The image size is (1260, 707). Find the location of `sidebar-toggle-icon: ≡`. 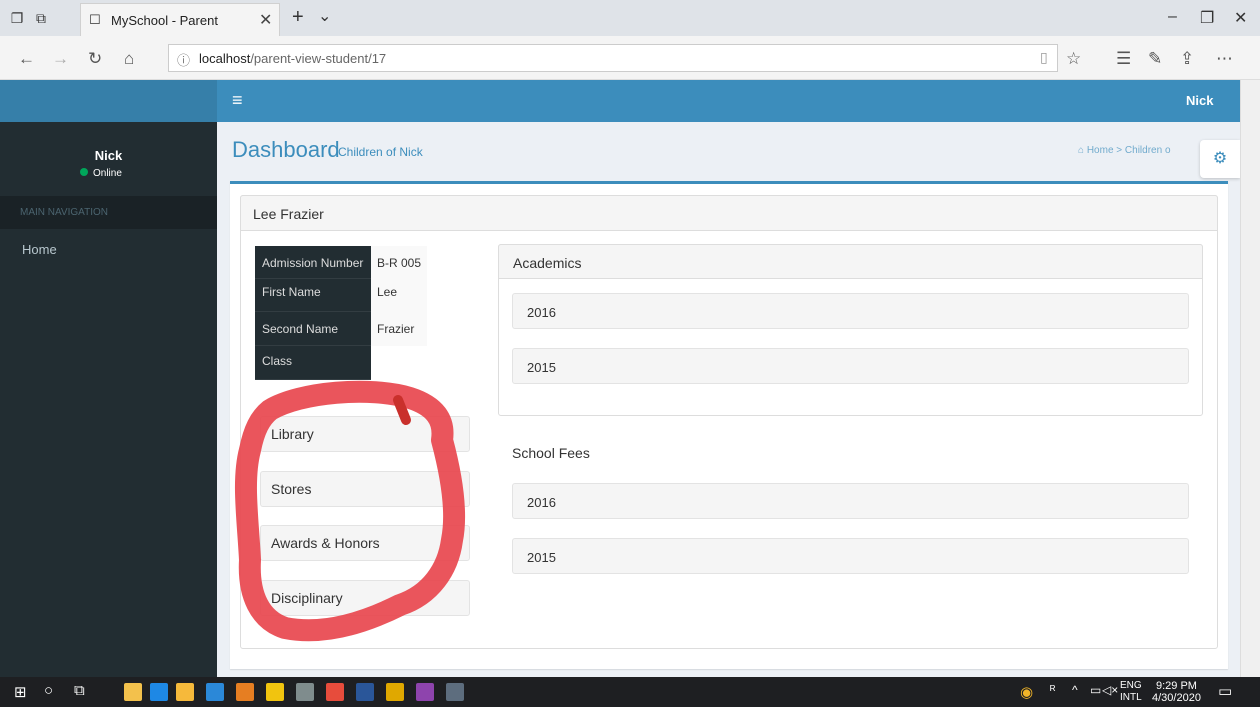

sidebar-toggle-icon: ≡ is located at coordinates (237, 100).